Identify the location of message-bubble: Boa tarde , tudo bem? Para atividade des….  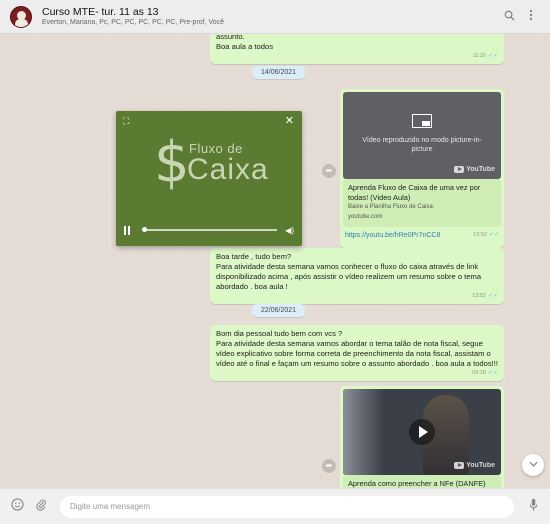
(357, 276).